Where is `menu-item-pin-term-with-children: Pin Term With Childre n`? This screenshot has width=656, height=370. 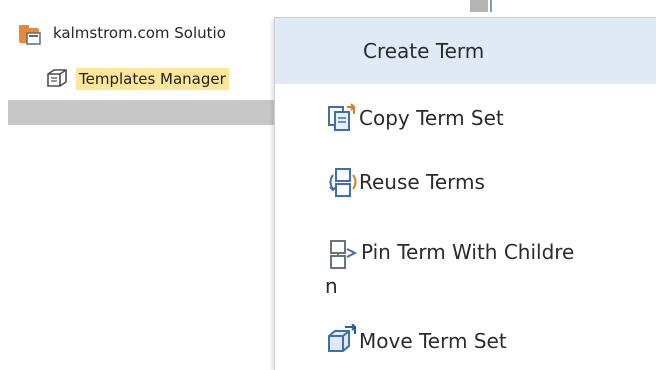 menu-item-pin-term-with-children: Pin Term With Childre n is located at coordinates (465, 264).